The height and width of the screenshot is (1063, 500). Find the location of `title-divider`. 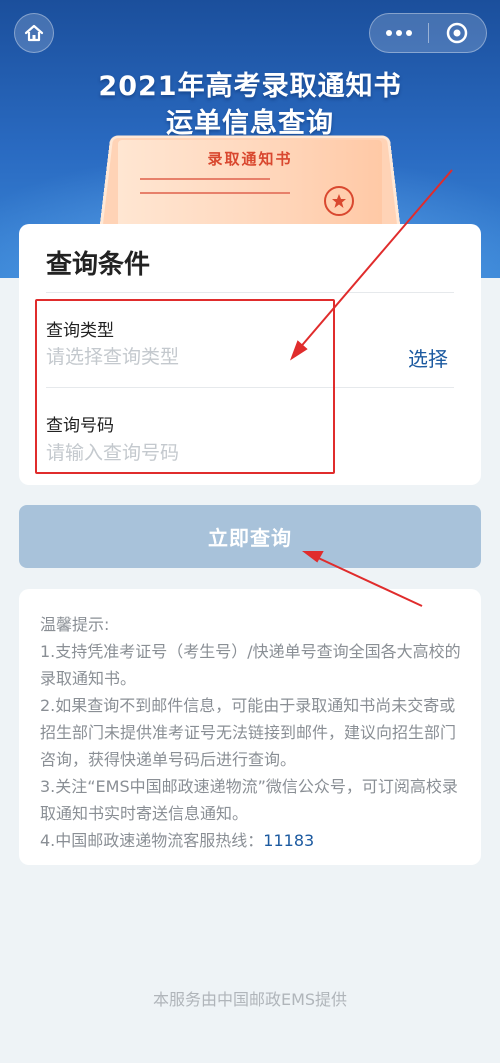

title-divider is located at coordinates (250, 292).